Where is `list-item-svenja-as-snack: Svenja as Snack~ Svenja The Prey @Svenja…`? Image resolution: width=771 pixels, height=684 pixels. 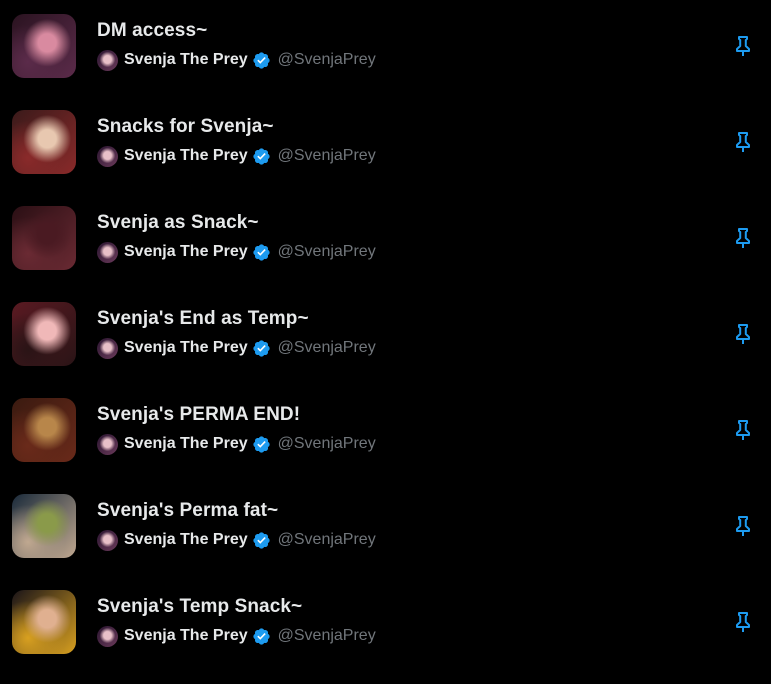 list-item-svenja-as-snack: Svenja as Snack~ Svenja The Prey @Svenja… is located at coordinates (385, 240).